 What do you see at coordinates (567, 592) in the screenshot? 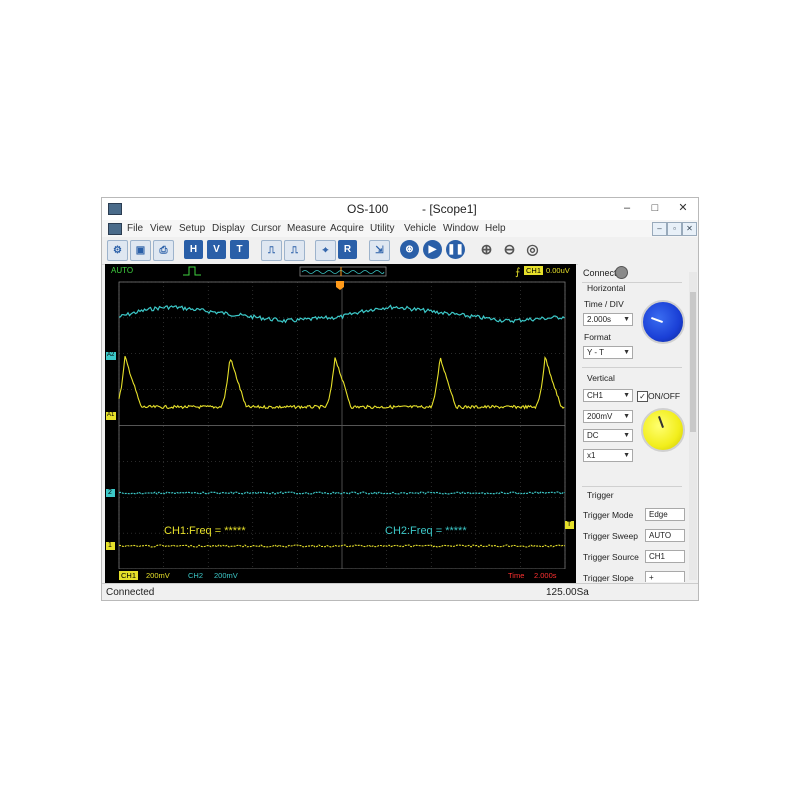
I see `sample-rate: 125.00Sa` at bounding box center [567, 592].